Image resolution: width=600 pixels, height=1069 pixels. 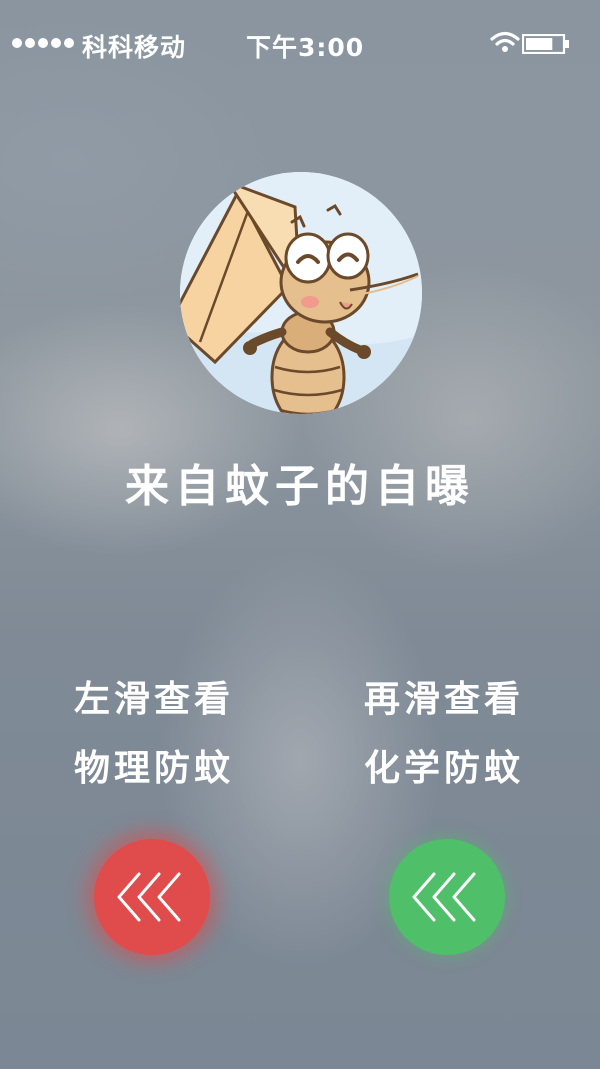 I want to click on signal-strength-icon, so click(x=43, y=43).